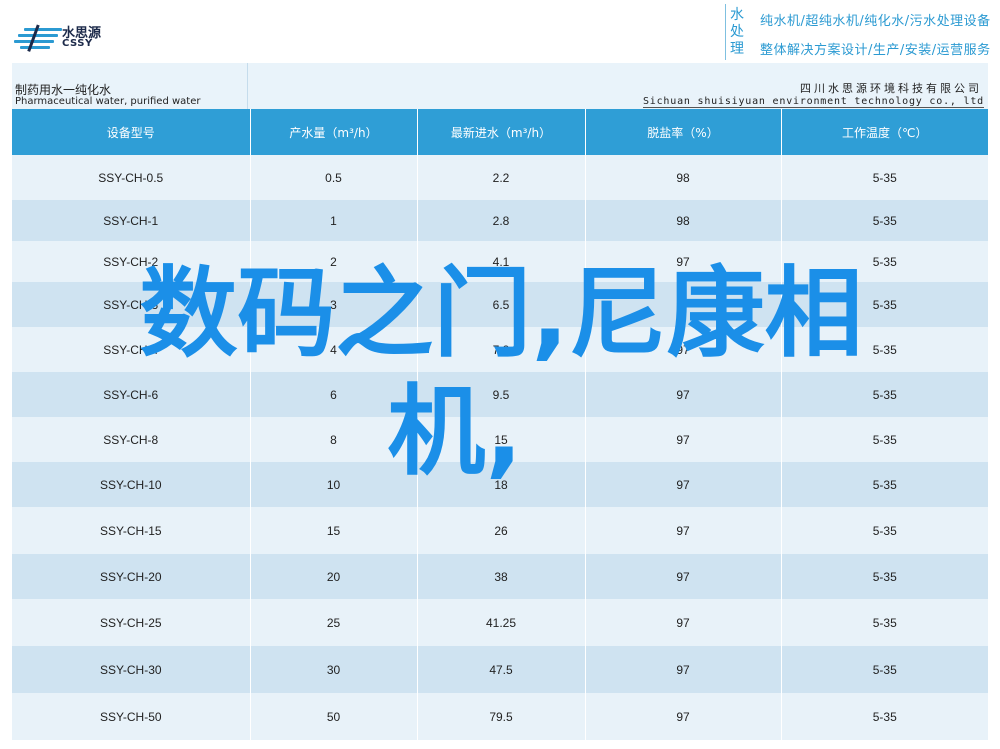 The width and height of the screenshot is (1000, 749). I want to click on cell-inflow: 2.2, so click(501, 177).